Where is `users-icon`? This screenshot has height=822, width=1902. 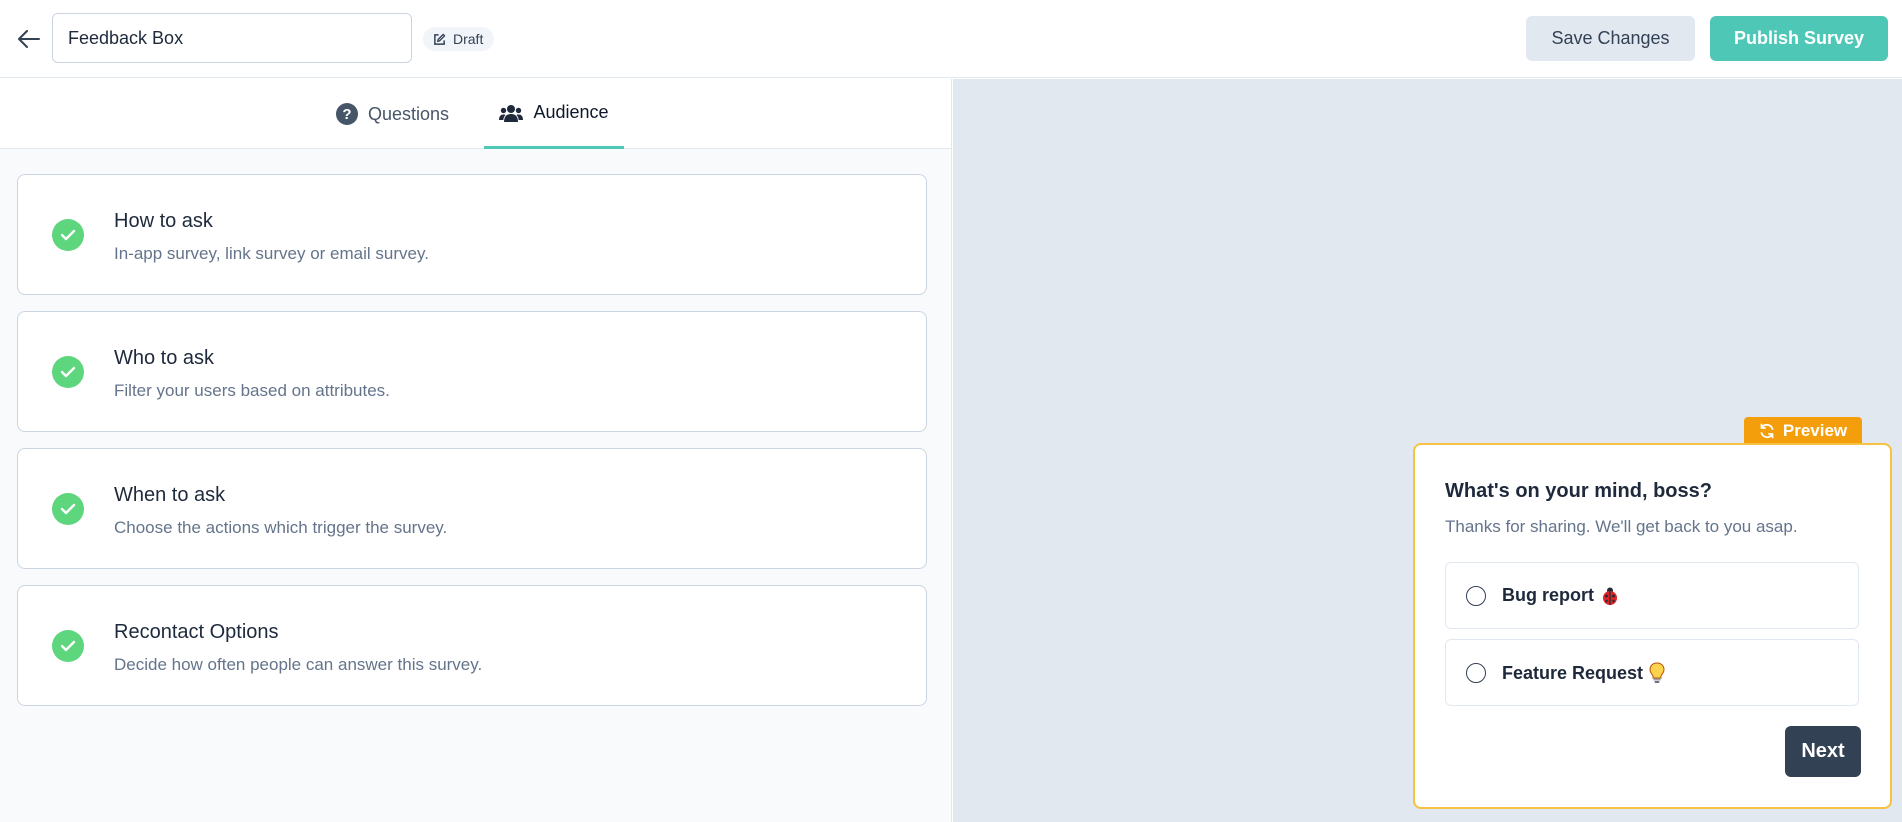
users-icon is located at coordinates (511, 113).